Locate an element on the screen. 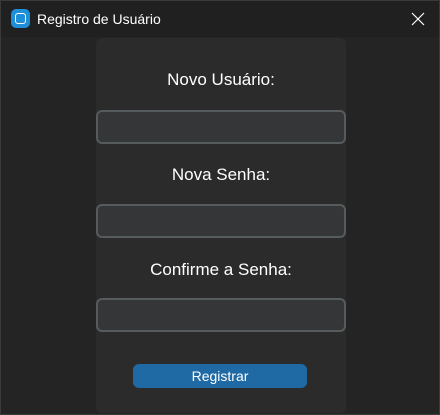  password-input is located at coordinates (221, 221).